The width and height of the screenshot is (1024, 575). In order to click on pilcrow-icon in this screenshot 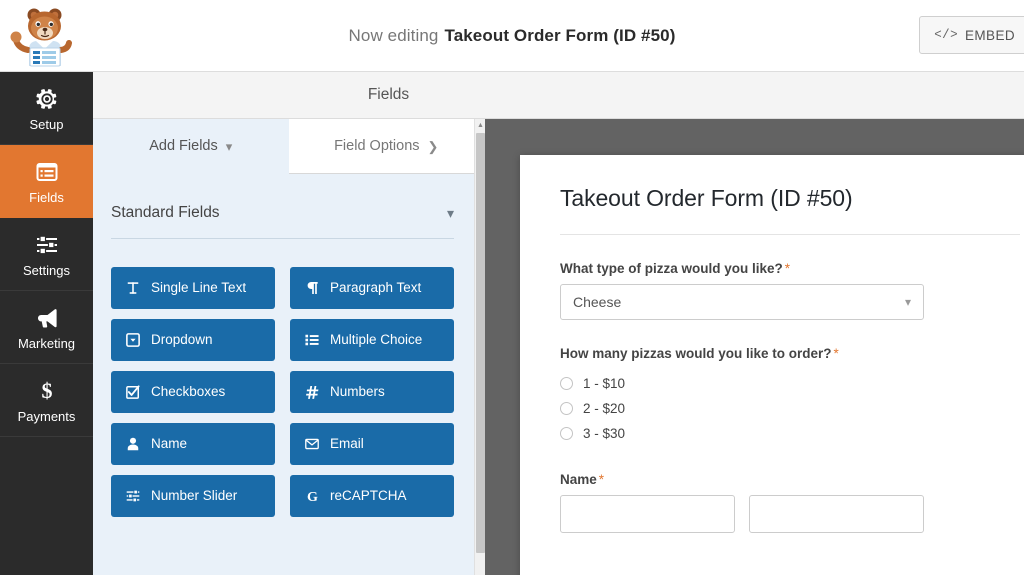, I will do `click(312, 288)`.